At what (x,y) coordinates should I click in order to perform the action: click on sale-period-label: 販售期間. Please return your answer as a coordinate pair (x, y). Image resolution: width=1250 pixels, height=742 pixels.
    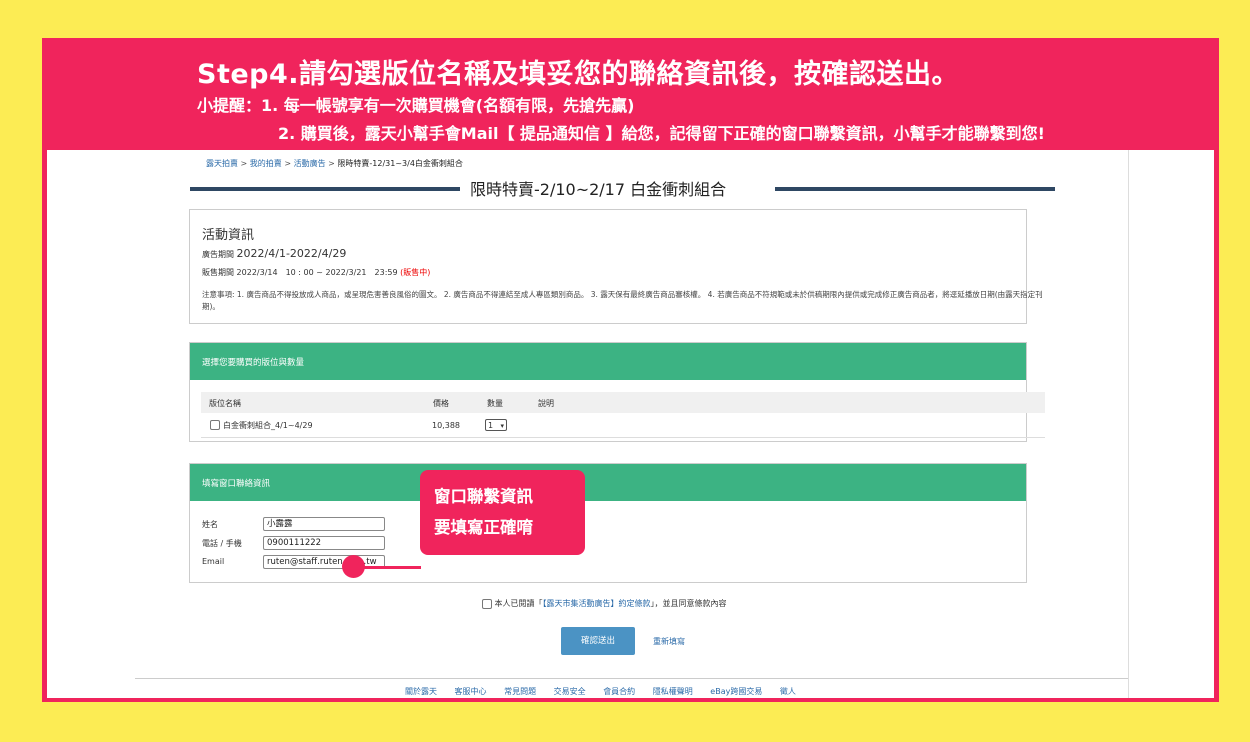
    Looking at the image, I should click on (218, 272).